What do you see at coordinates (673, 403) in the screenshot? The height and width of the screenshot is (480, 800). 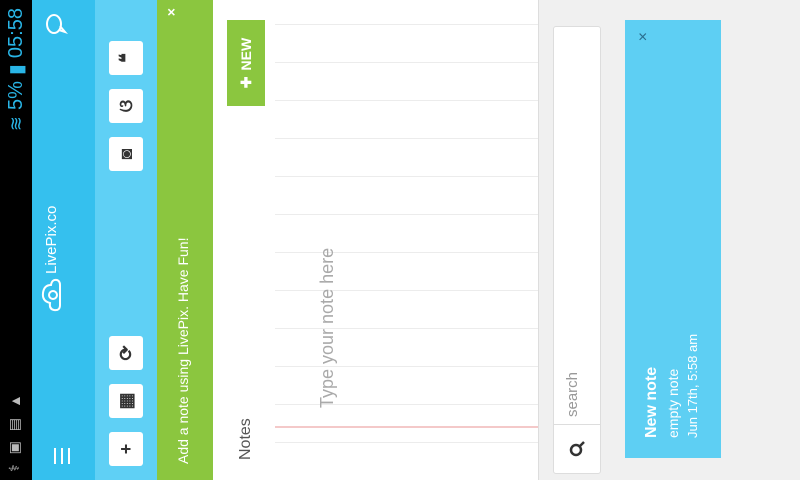 I see `note-subtitle: empty note` at bounding box center [673, 403].